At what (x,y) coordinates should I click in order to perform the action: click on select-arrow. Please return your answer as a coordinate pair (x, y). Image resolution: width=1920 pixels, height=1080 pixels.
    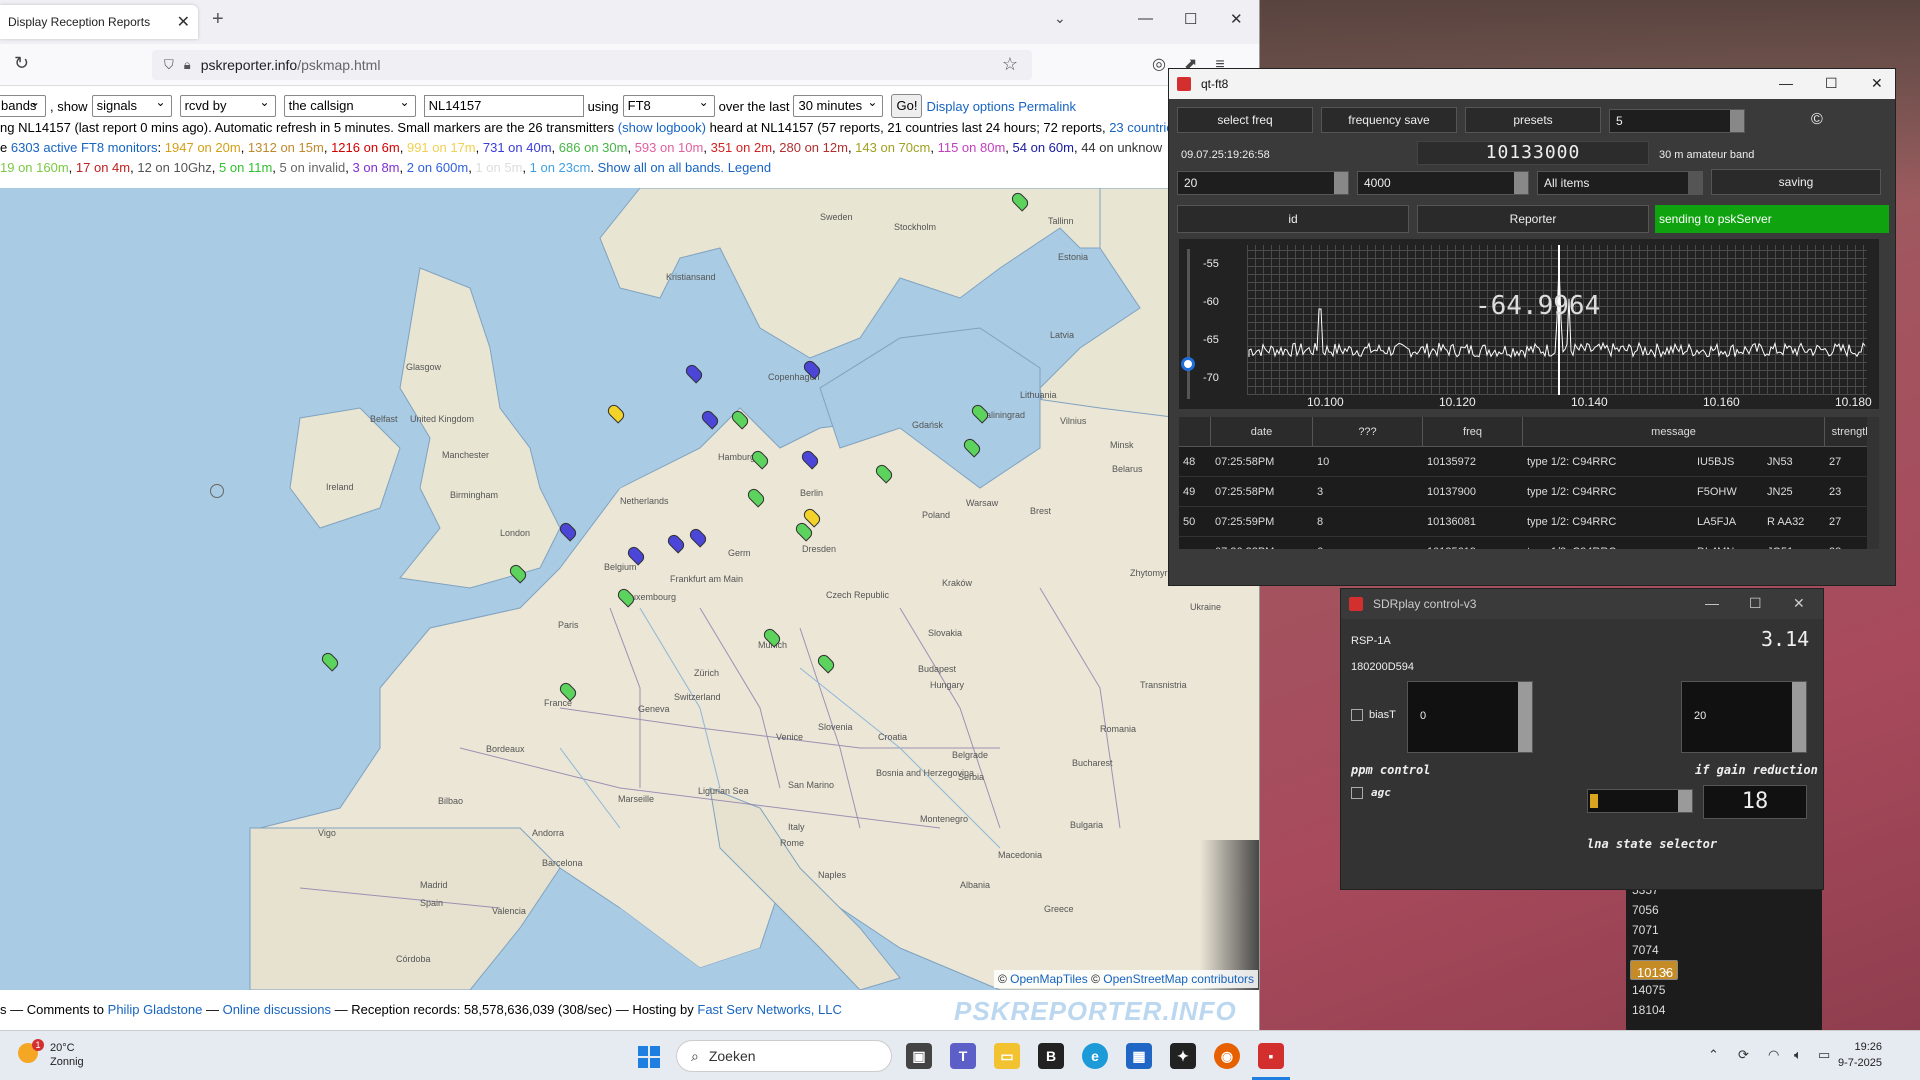
    Looking at the image, I should click on (1695, 183).